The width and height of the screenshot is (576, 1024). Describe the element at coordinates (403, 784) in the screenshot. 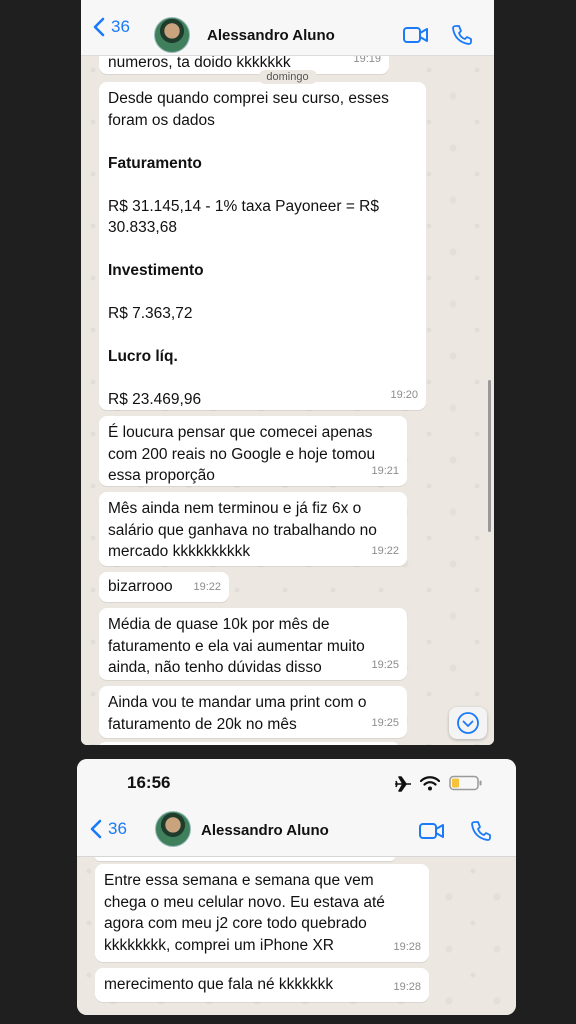

I see `airplane-icon` at that location.